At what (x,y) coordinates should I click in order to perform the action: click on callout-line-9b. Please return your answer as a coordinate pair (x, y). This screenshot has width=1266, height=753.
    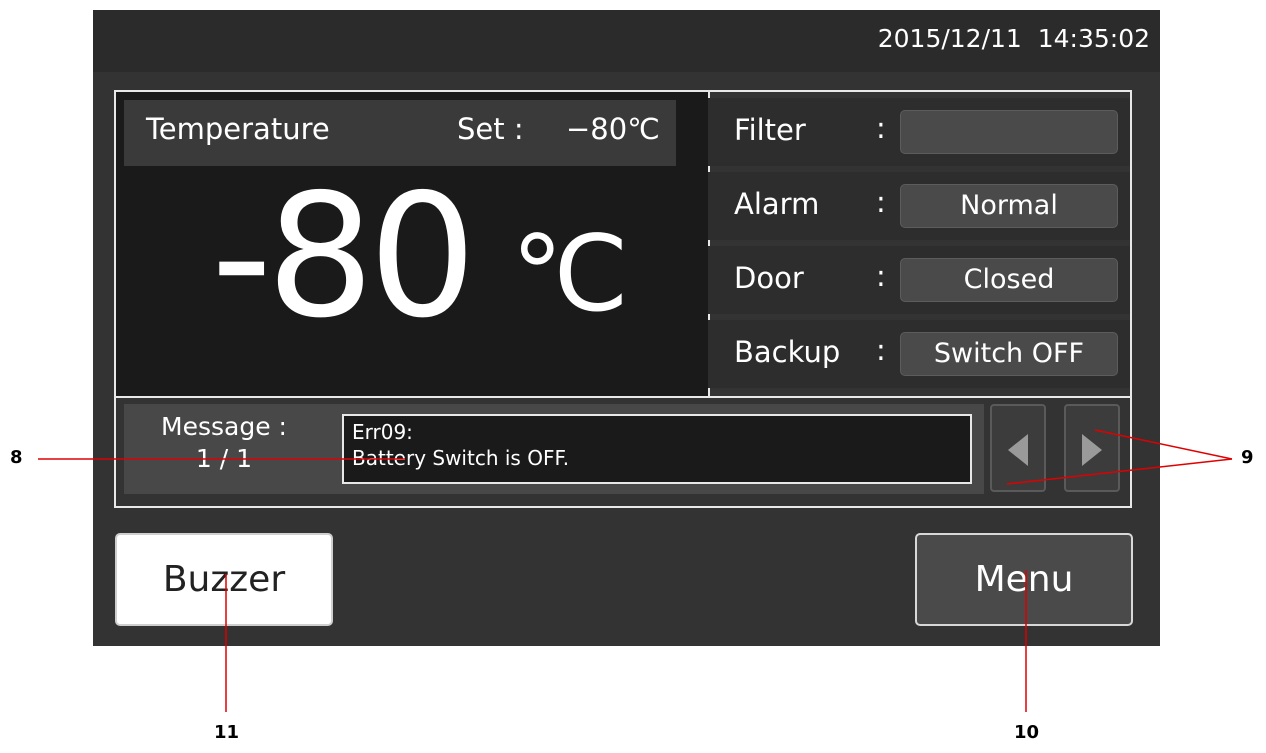
    Looking at the image, I should click on (1119, 471).